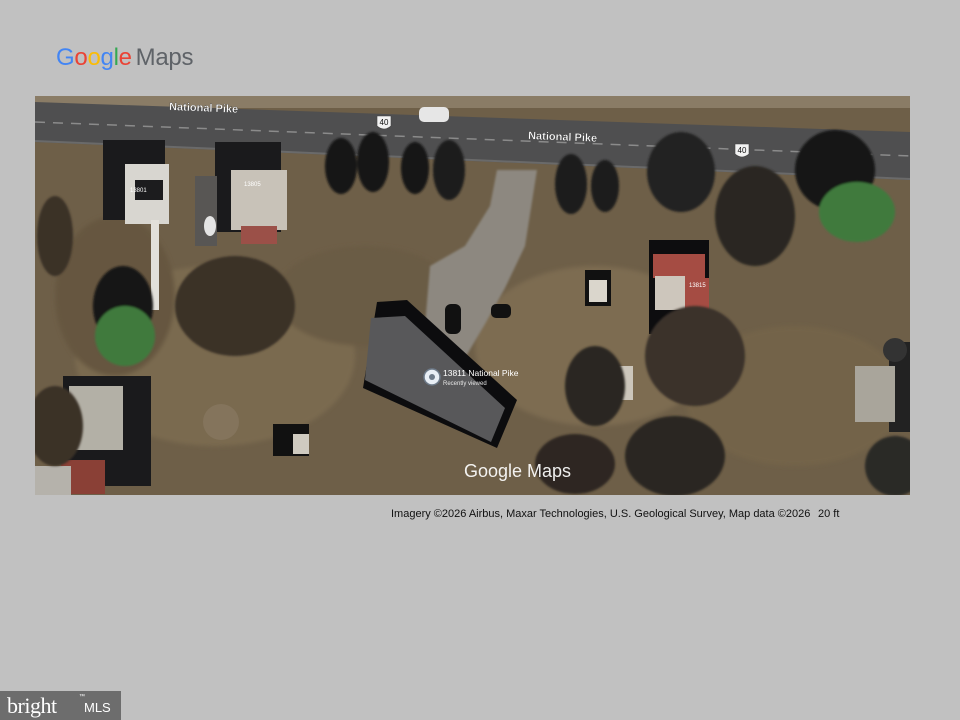  I want to click on logo-maps-text: Maps, so click(164, 57).